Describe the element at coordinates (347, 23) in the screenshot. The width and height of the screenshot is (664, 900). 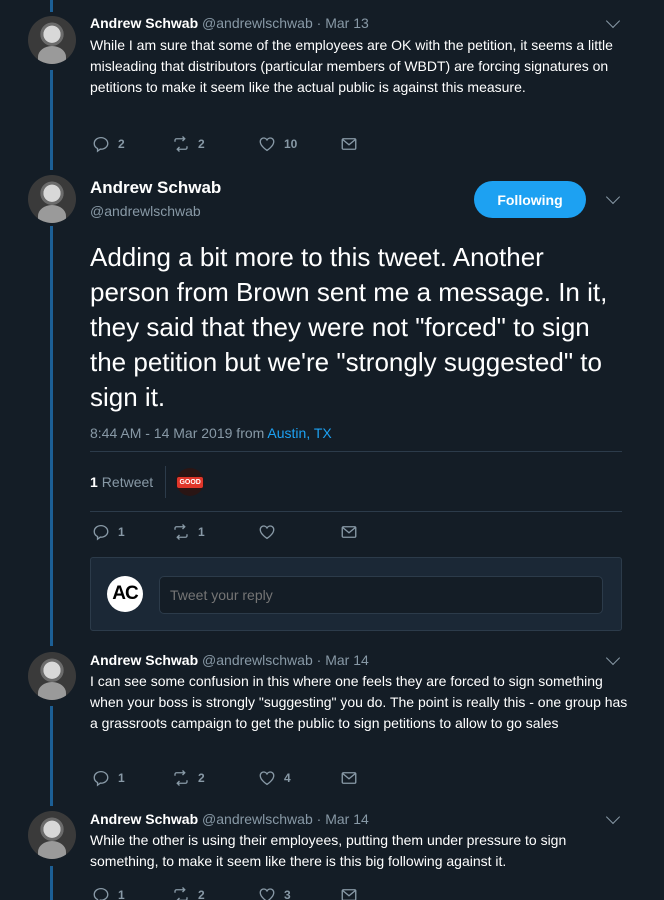
I see `tweet-date: Mar 13` at that location.